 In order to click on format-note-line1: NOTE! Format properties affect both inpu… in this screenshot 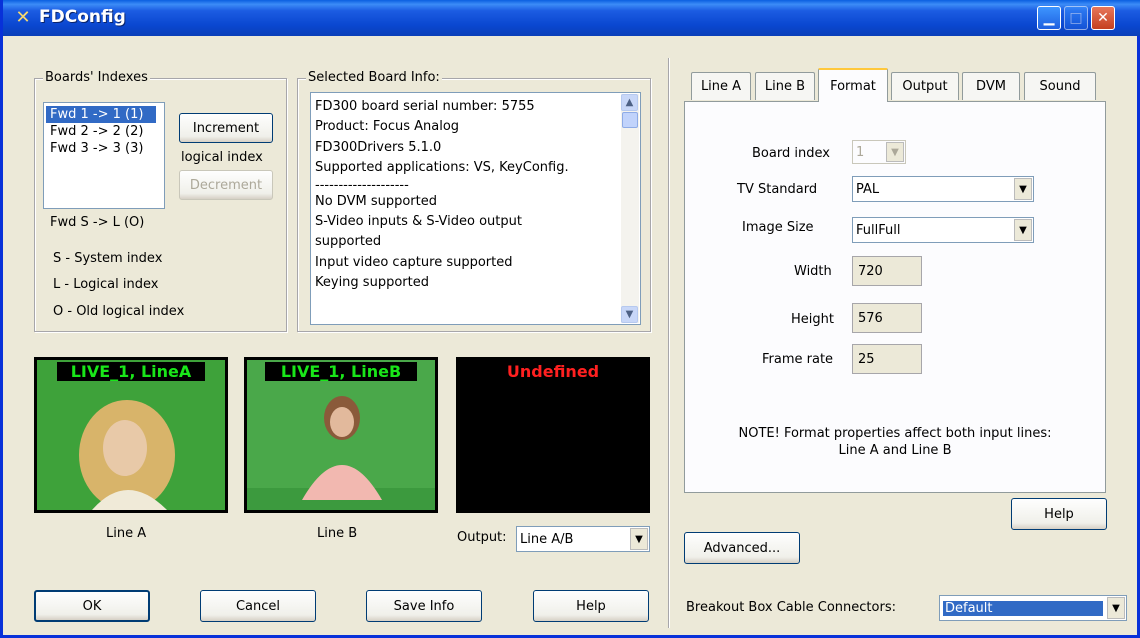, I will do `click(895, 433)`.